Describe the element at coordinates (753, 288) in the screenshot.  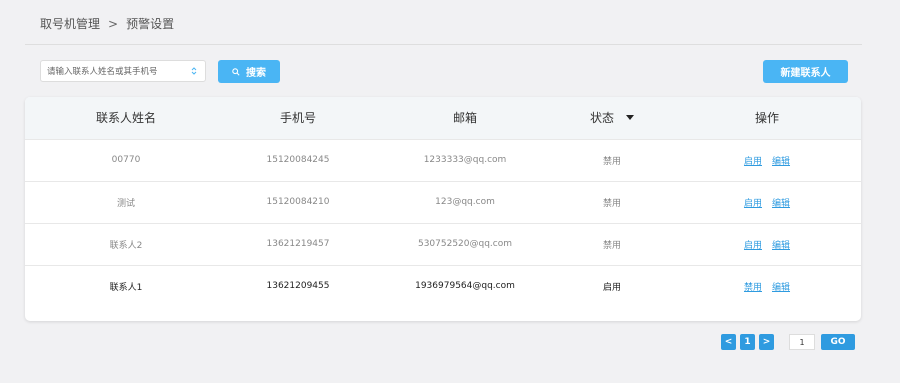
I see `toggle-status-link: 禁用` at that location.